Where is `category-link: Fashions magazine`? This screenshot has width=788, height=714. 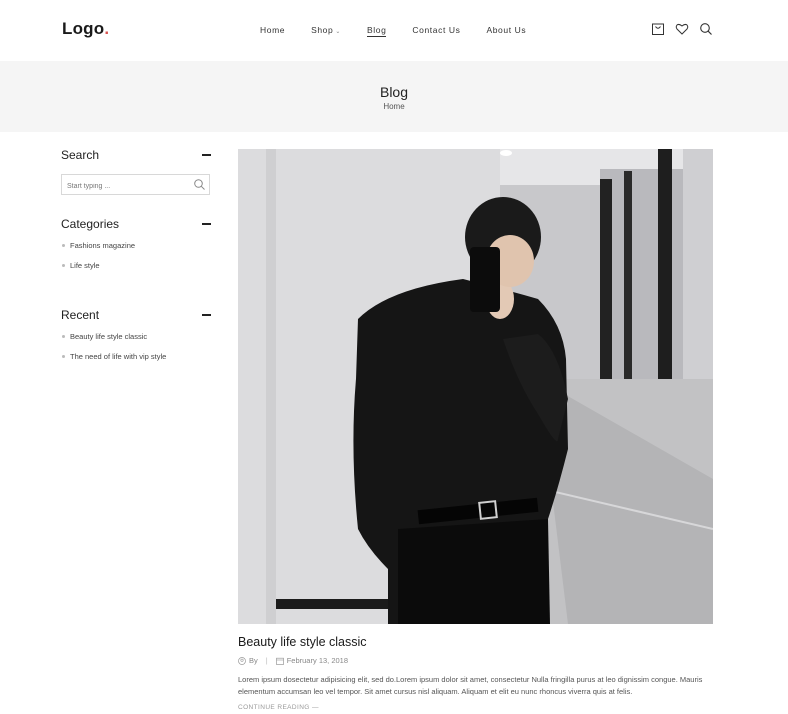
category-link: Fashions magazine is located at coordinates (102, 245).